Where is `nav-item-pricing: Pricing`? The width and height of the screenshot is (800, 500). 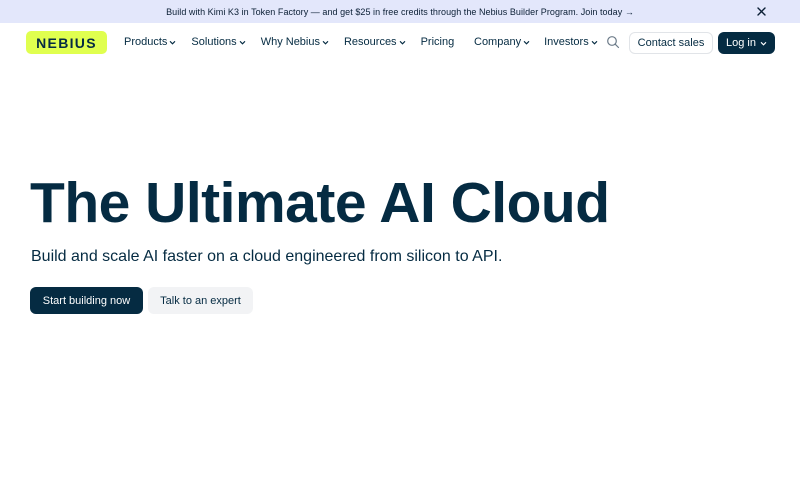
nav-item-pricing: Pricing is located at coordinates (438, 42).